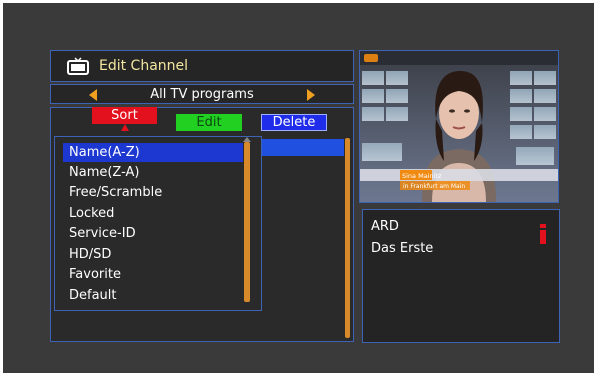  I want to click on sort-option-name-a-z: Name(A-Z), so click(153, 152).